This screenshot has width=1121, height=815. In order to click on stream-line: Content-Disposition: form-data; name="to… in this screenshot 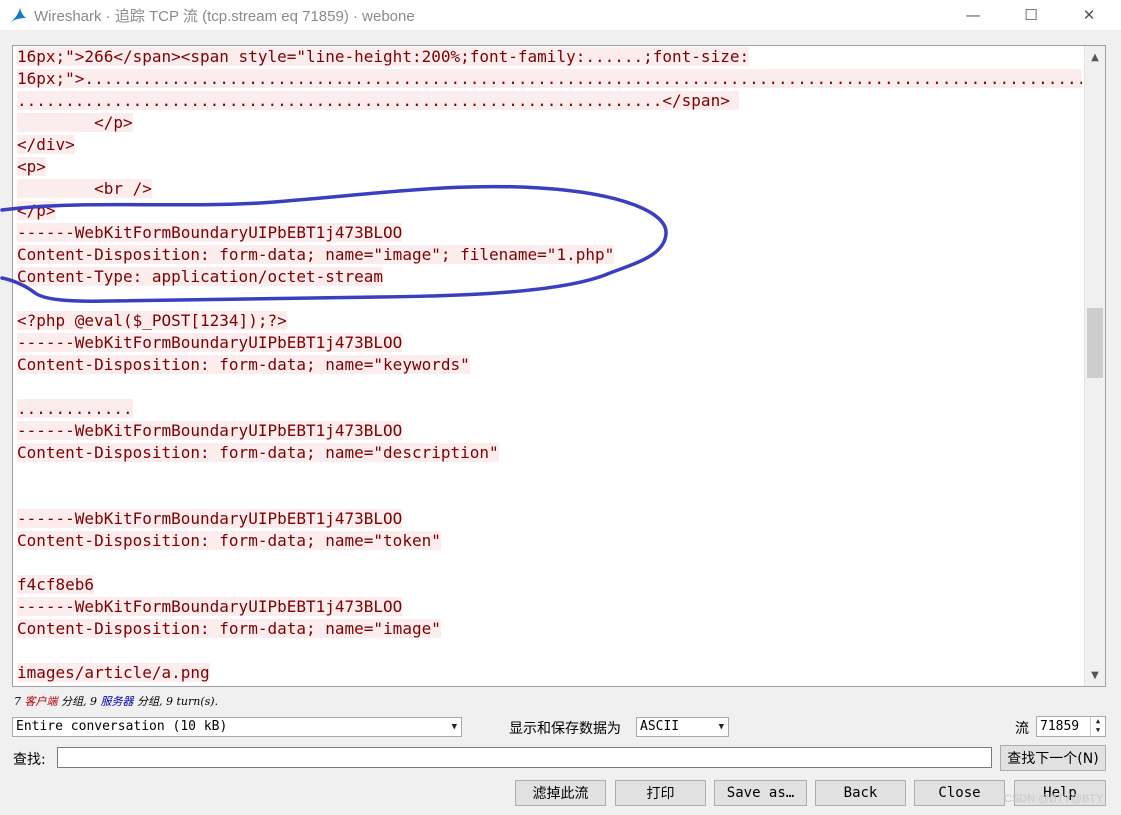, I will do `click(229, 540)`.